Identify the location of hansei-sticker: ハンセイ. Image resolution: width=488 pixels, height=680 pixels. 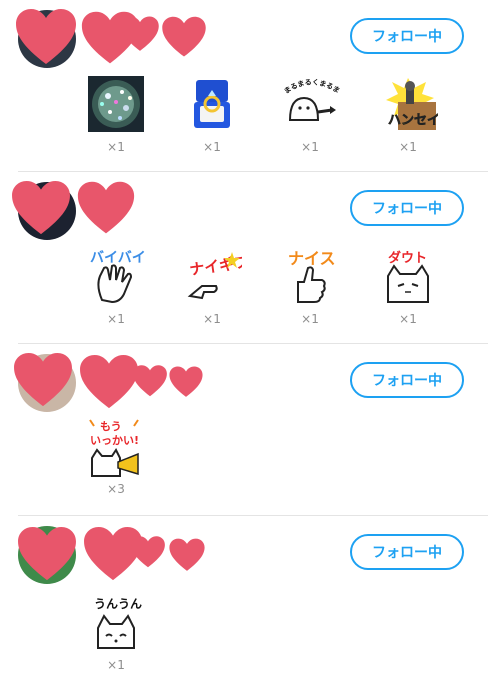
(408, 104).